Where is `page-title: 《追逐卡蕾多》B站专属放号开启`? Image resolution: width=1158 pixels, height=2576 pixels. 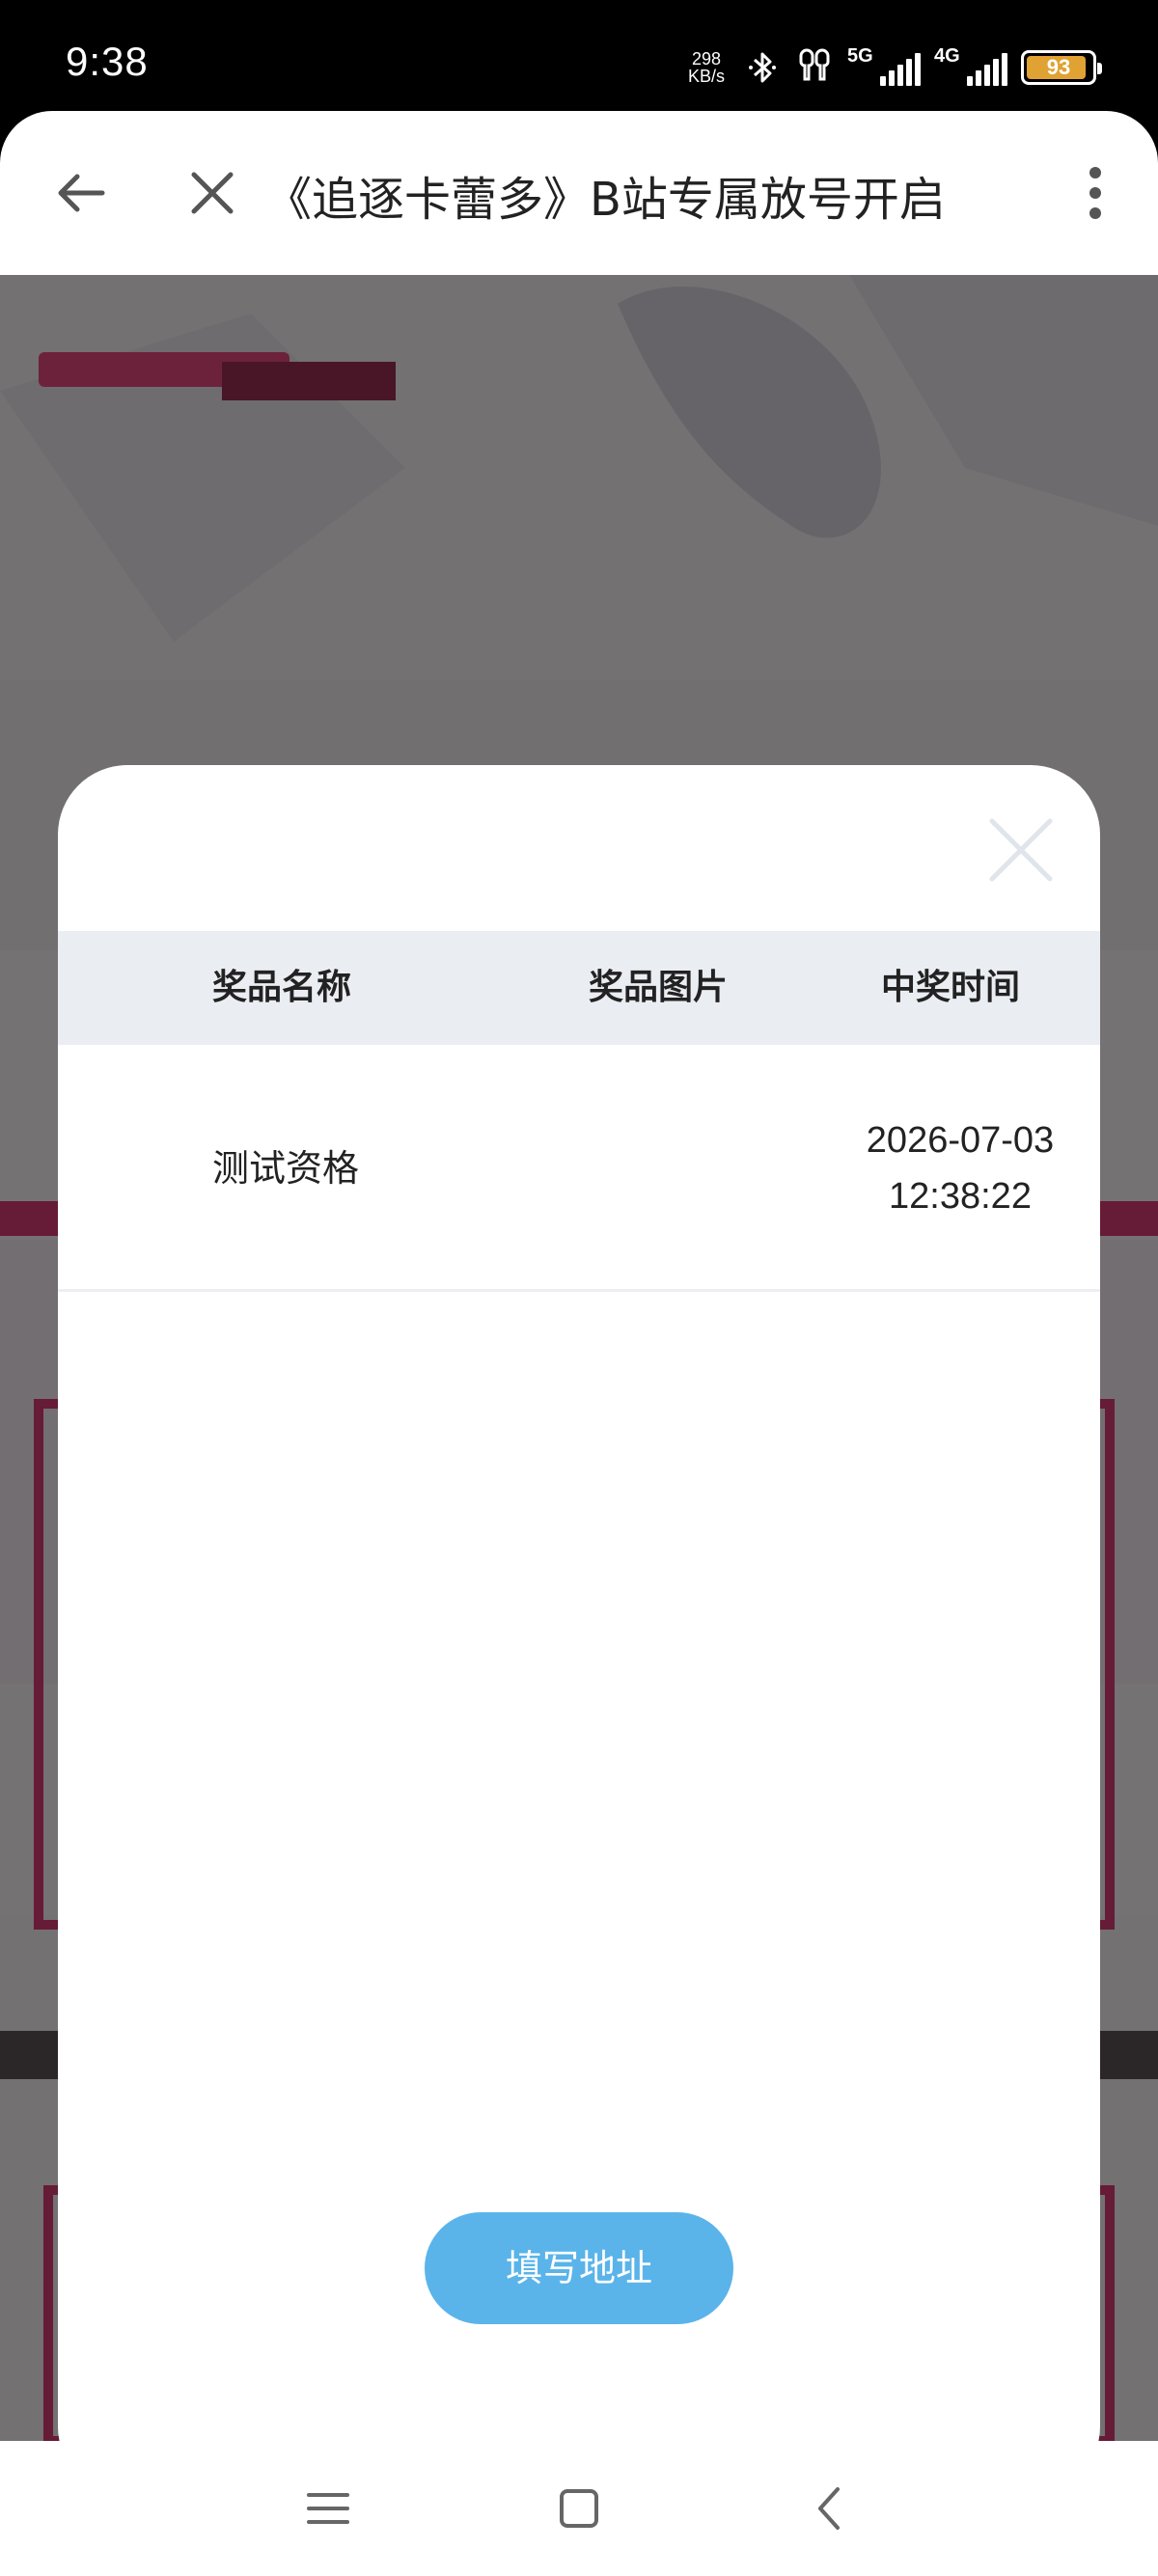
page-title: 《追逐卡蕾多》B站专属放号开启 is located at coordinates (605, 200).